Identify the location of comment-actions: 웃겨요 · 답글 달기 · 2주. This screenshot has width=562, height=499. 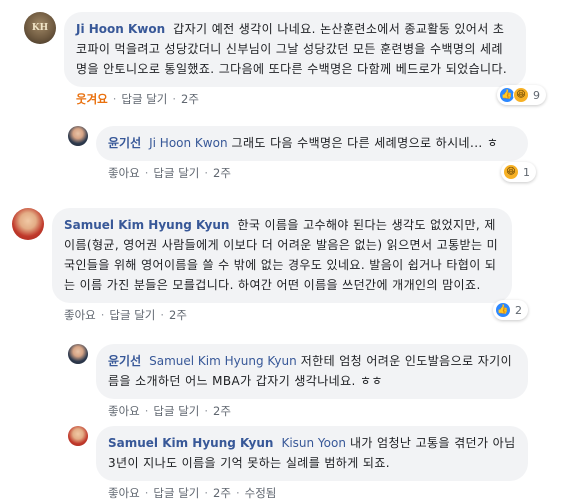
(295, 99).